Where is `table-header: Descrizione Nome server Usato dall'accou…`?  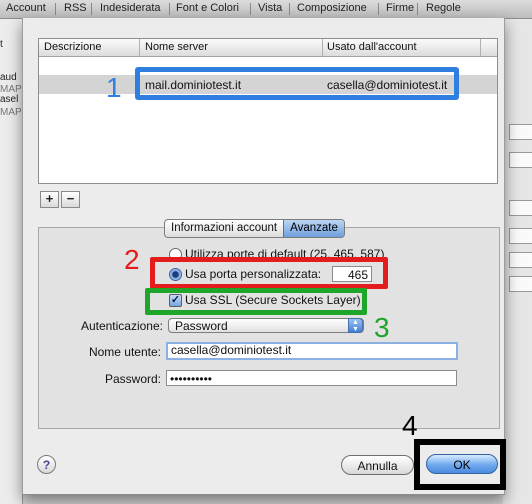 table-header: Descrizione Nome server Usato dall'accou… is located at coordinates (268, 48).